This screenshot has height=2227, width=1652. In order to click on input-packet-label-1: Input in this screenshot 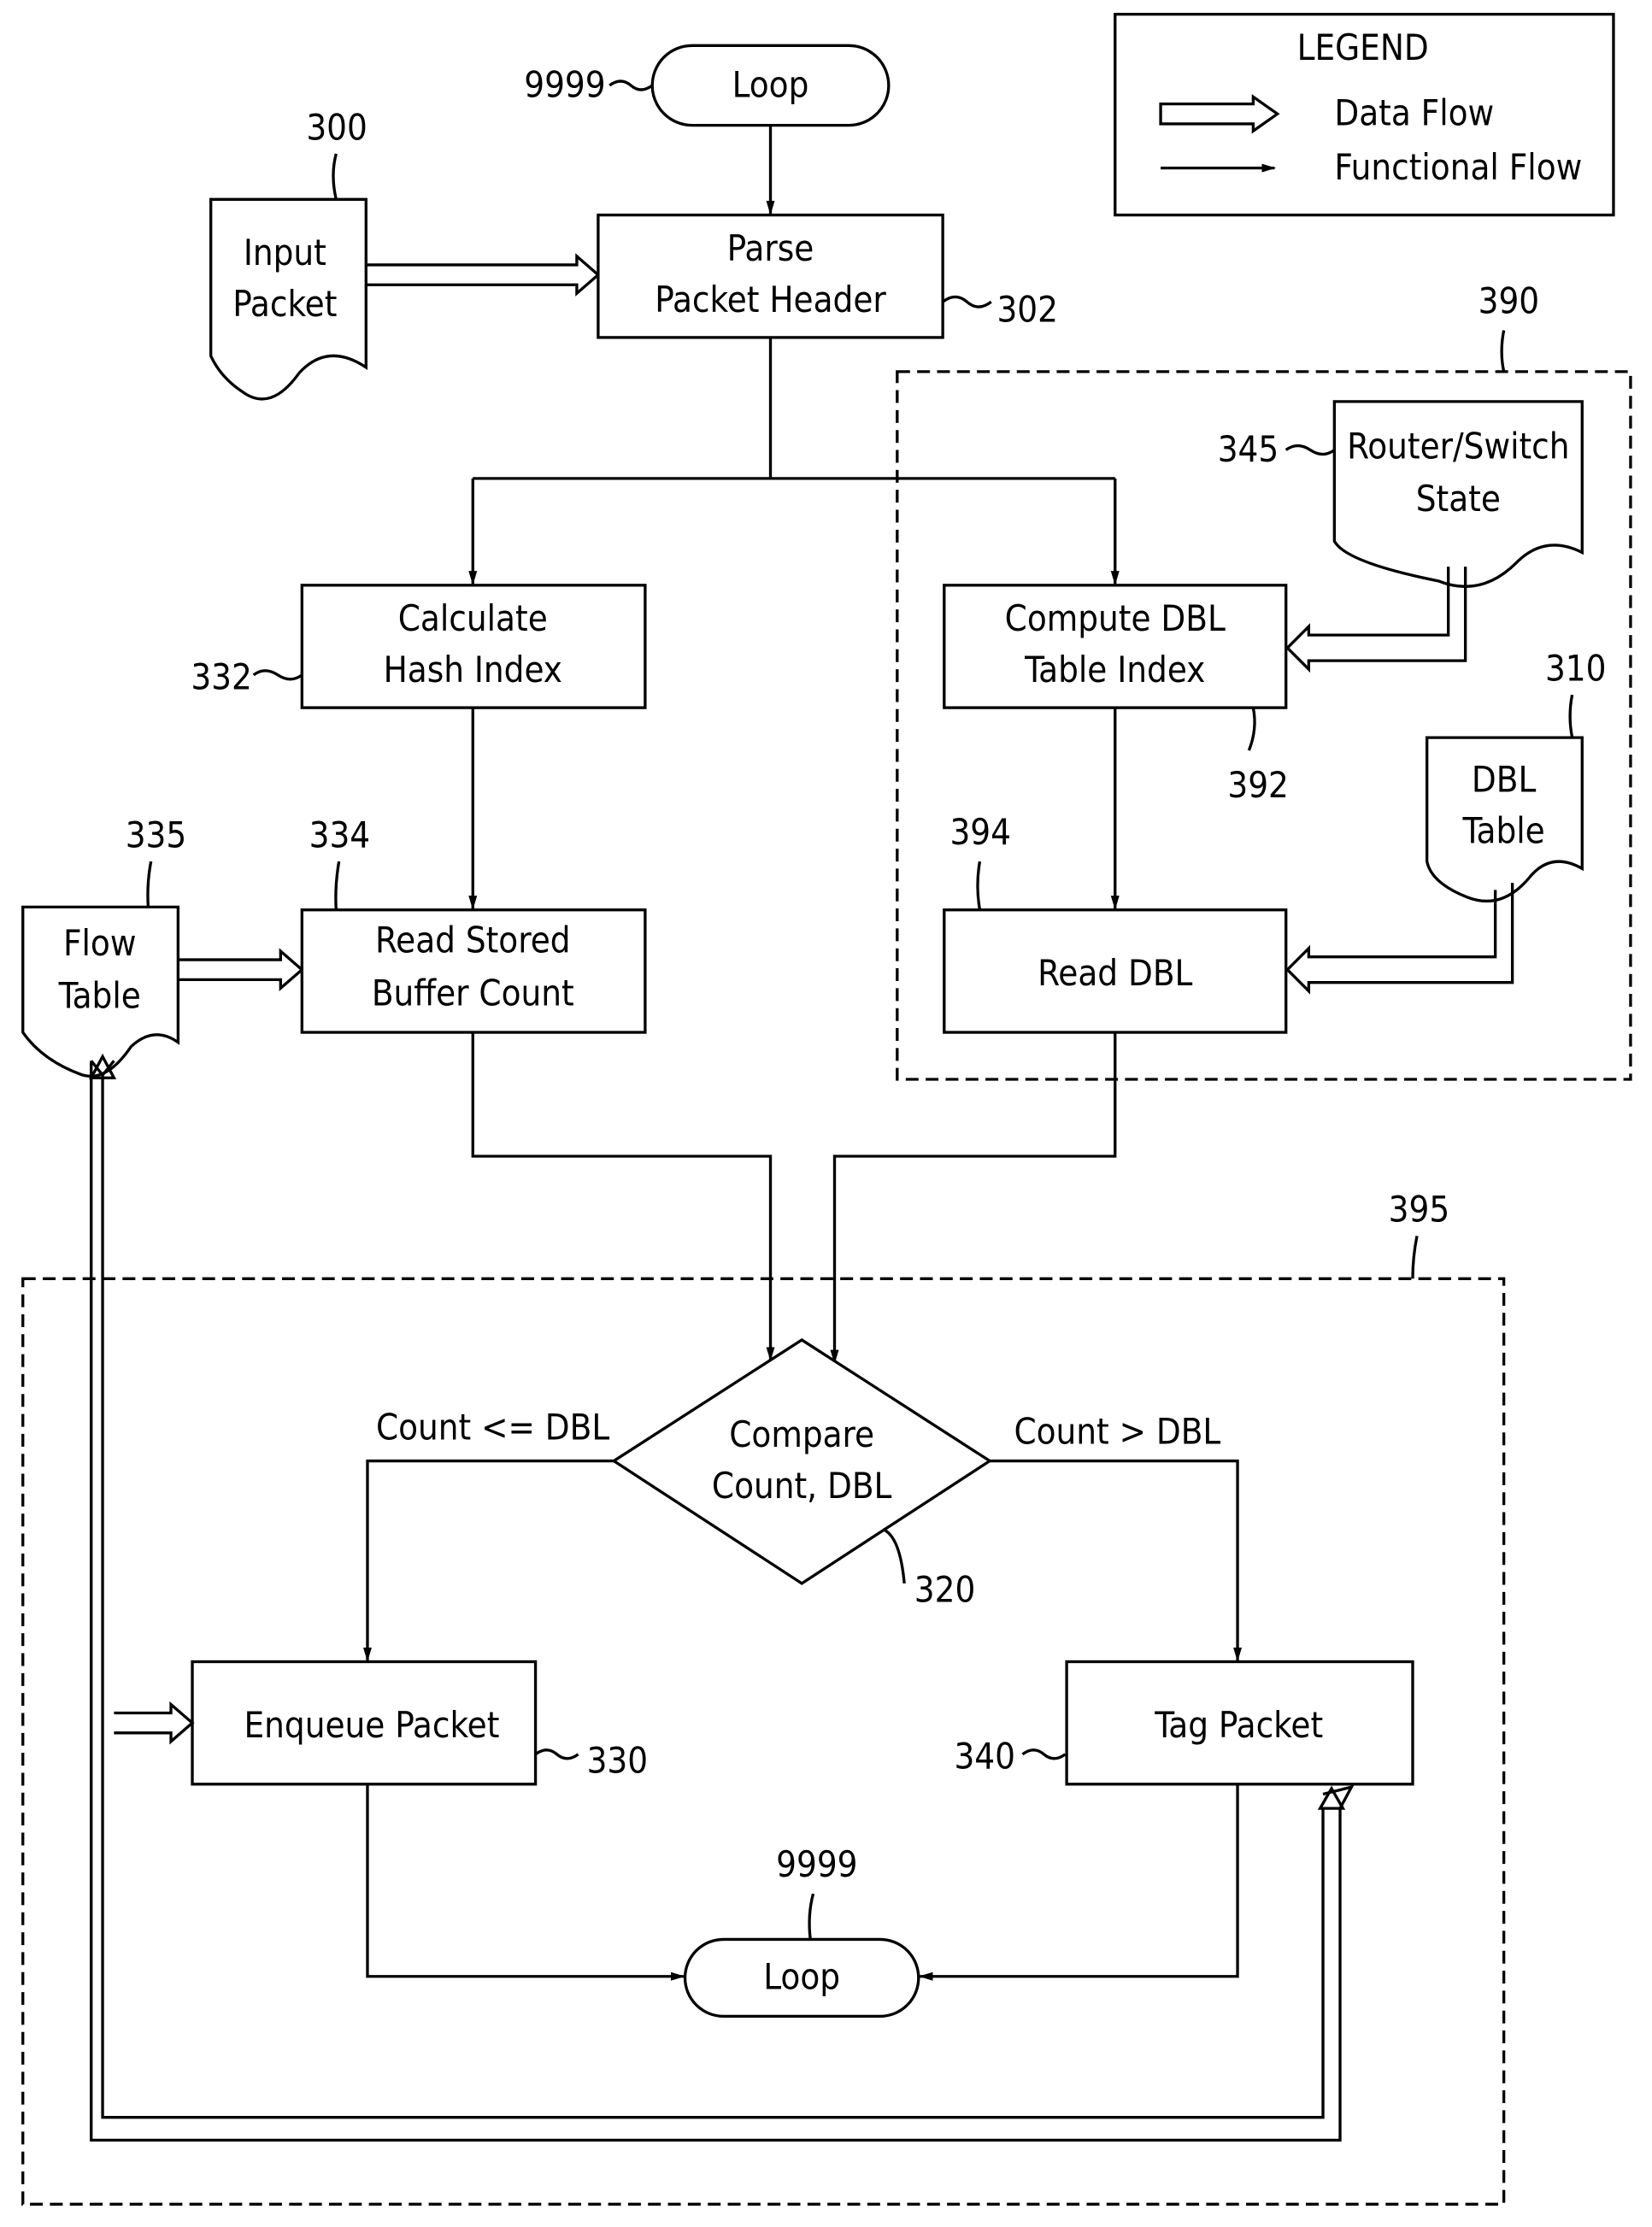, I will do `click(285, 252)`.